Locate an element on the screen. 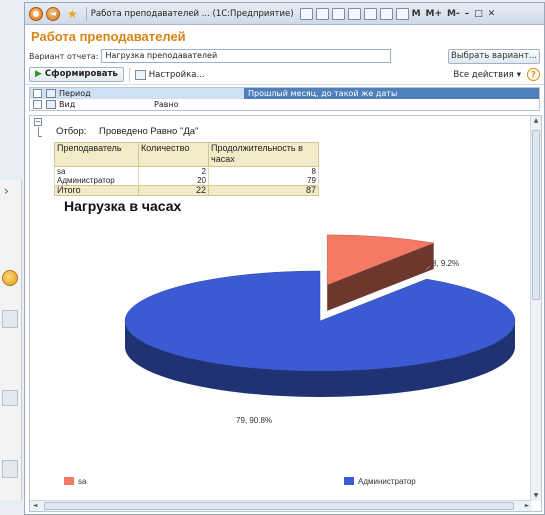  close-button: ✕ is located at coordinates (492, 14).